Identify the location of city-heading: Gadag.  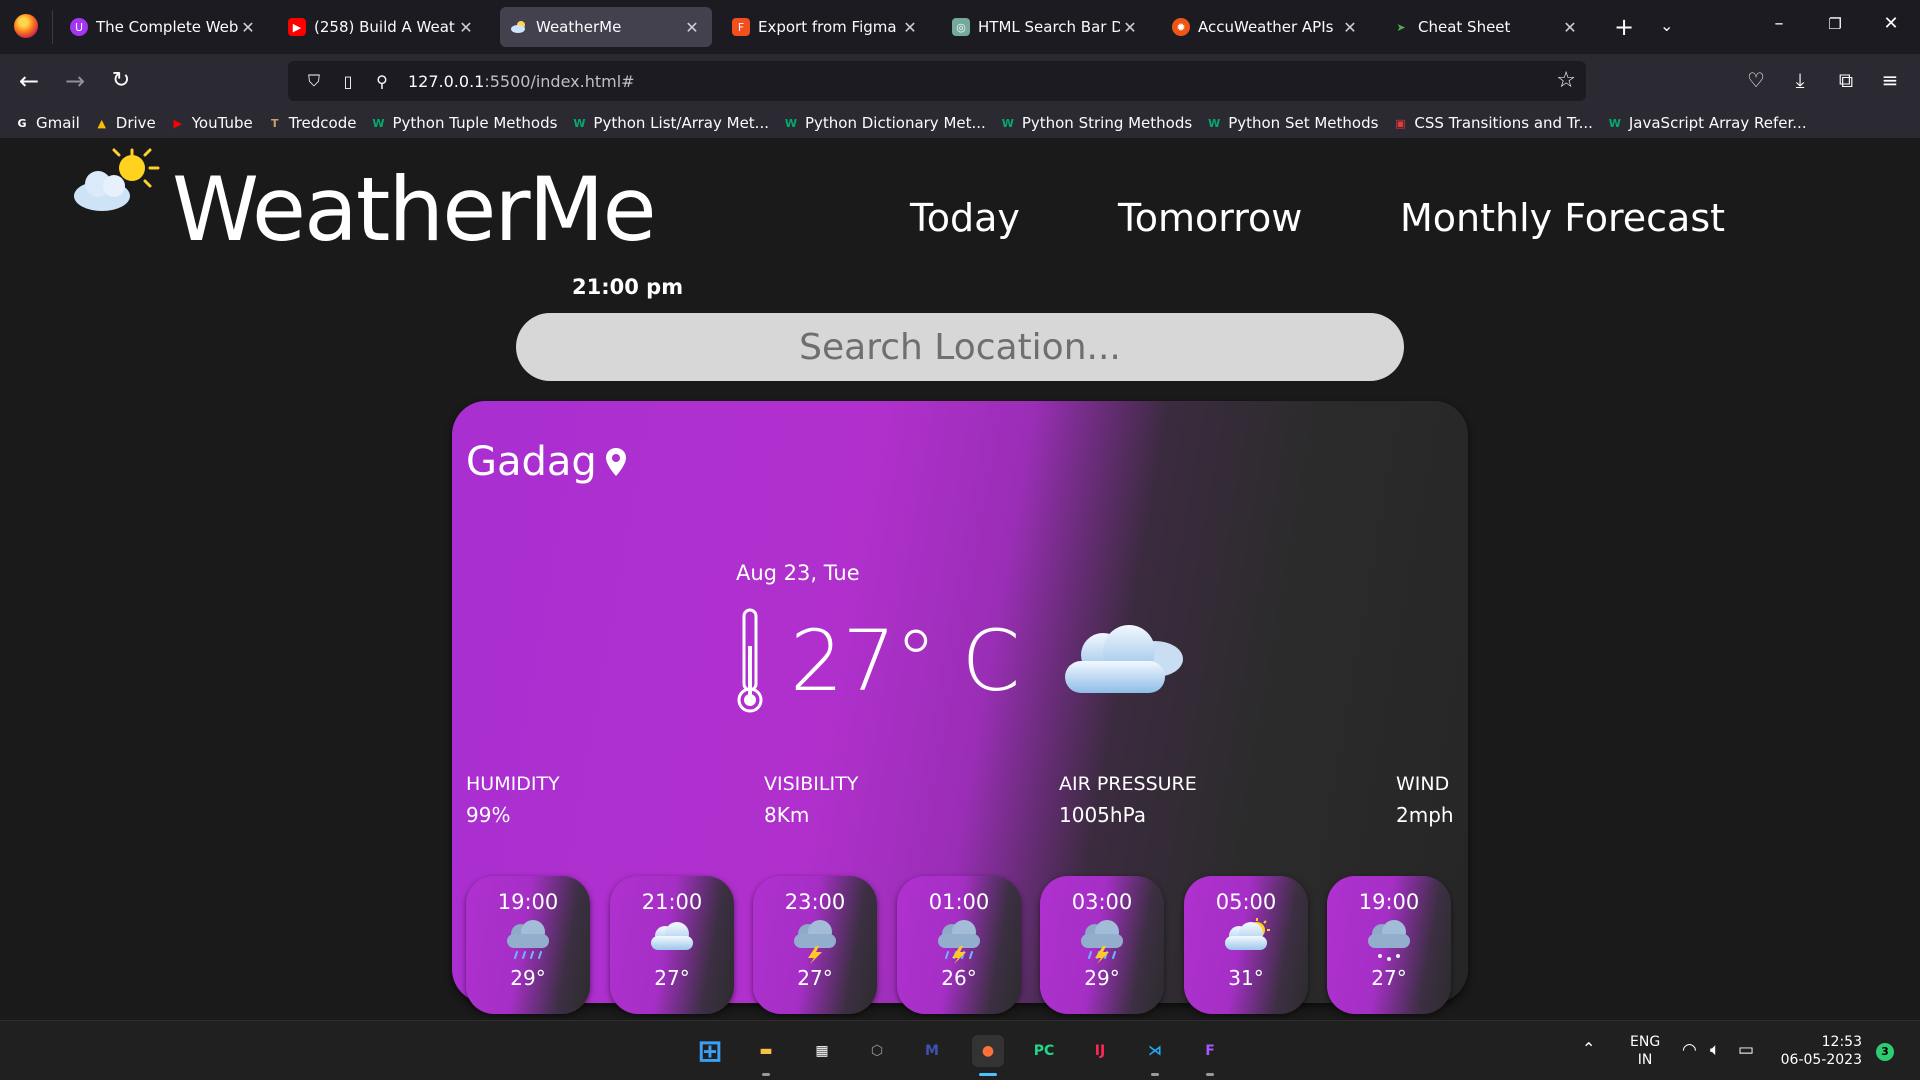
(546, 462).